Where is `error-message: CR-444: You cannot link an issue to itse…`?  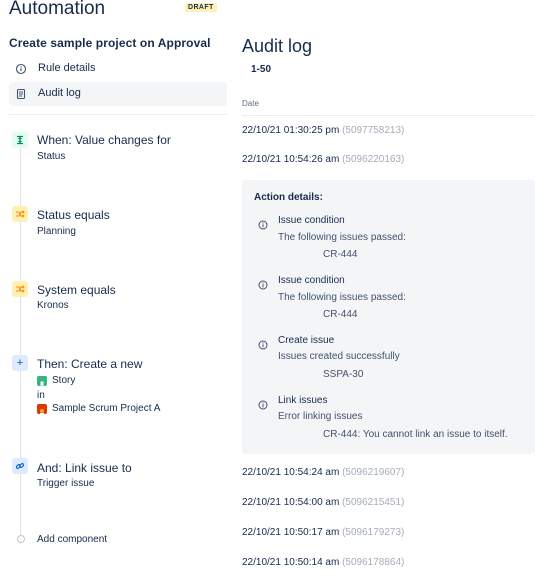
error-message: CR-444: You cannot link an issue to itse… is located at coordinates (415, 434).